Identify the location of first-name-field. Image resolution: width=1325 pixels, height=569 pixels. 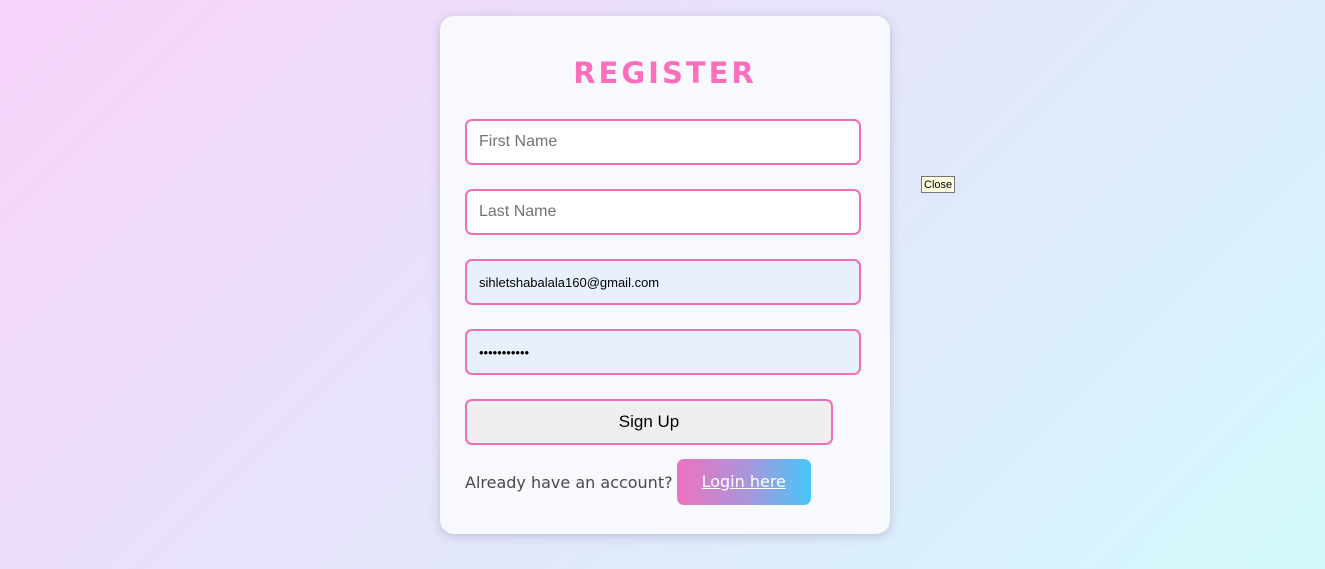
(663, 142).